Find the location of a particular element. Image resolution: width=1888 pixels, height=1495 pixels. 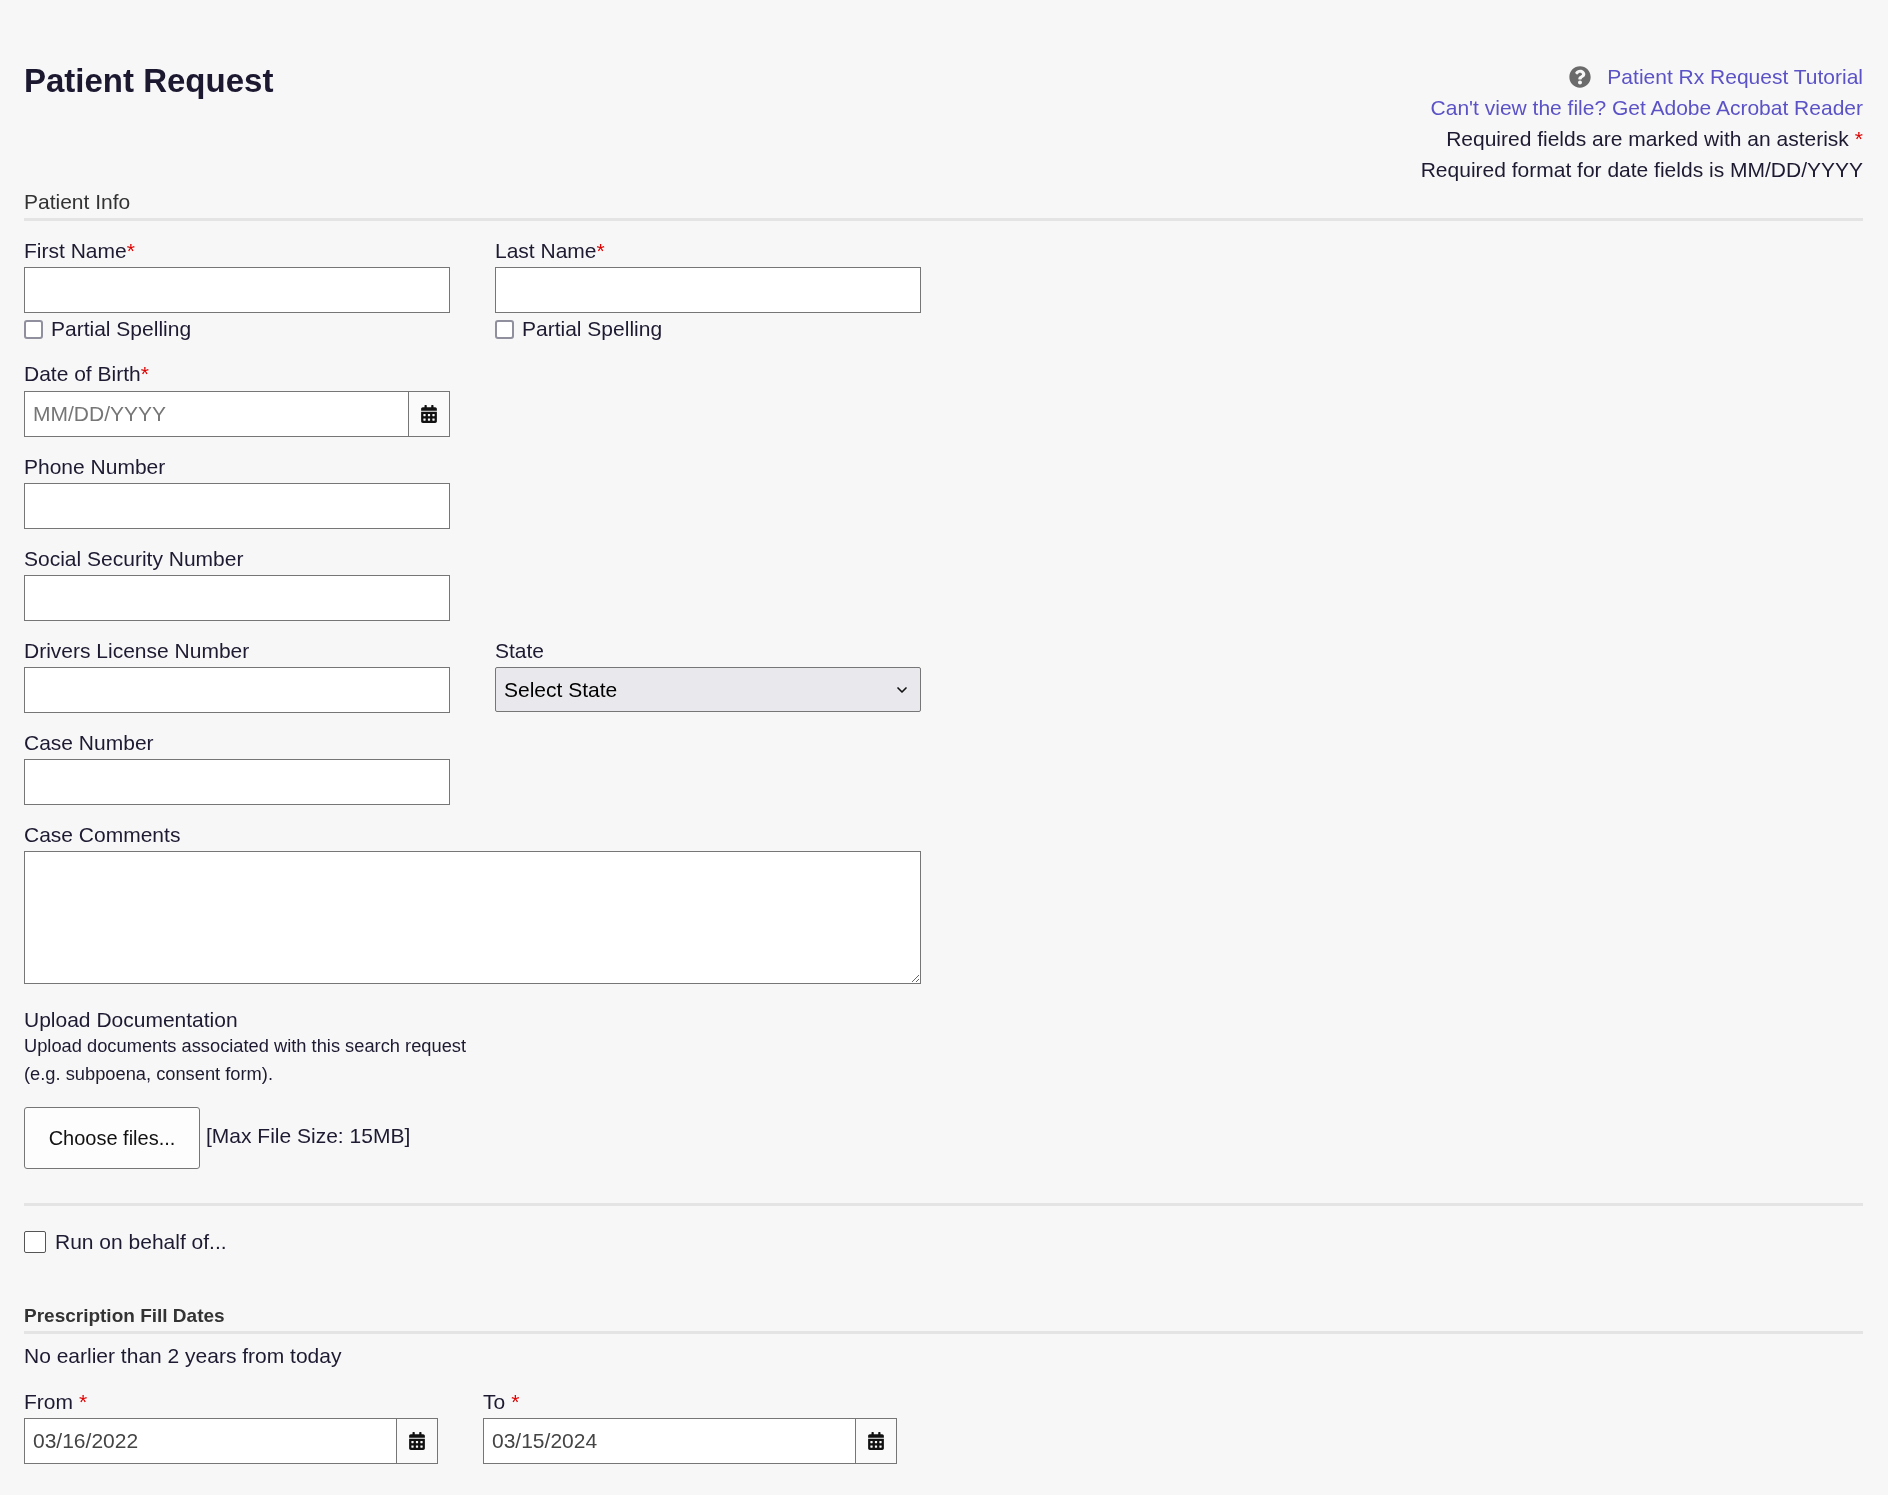

field-label: Case Comments is located at coordinates (102, 835).